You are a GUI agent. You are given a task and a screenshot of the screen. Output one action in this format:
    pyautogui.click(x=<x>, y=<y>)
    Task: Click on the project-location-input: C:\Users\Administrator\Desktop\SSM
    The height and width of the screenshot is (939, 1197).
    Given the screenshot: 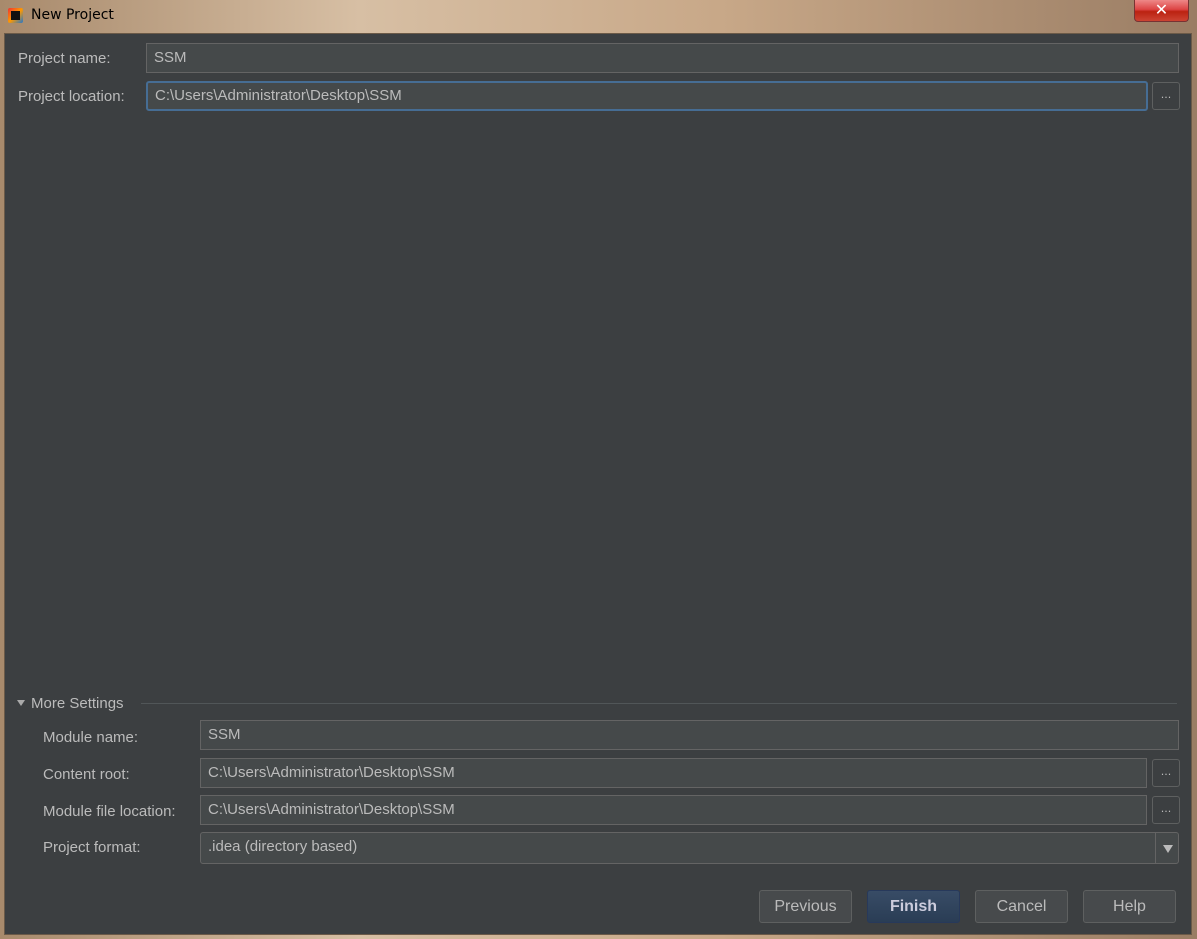 What is the action you would take?
    pyautogui.click(x=647, y=96)
    